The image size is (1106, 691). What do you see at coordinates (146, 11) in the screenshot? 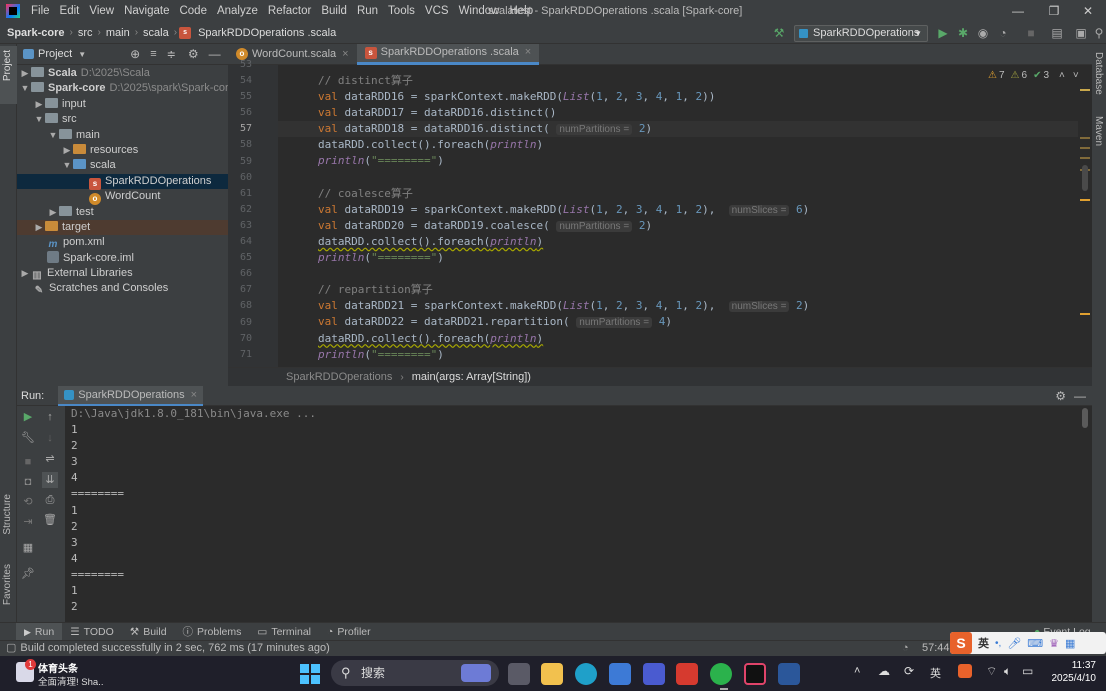
I see `menu-navigate: Navigate` at bounding box center [146, 11].